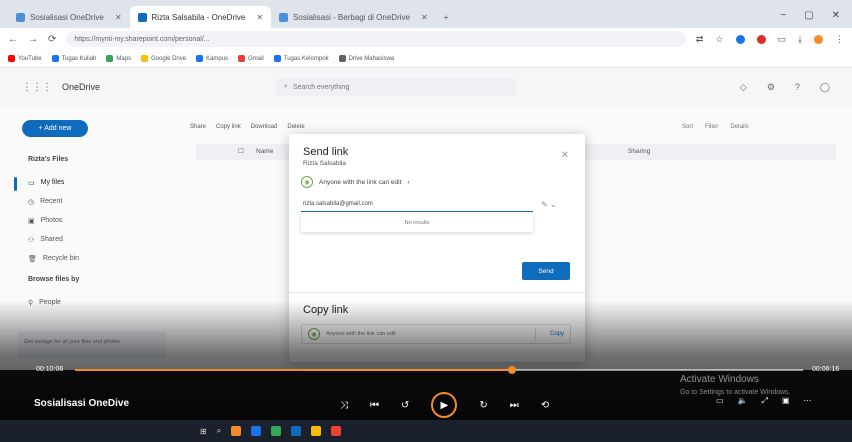 The image size is (852, 442). Describe the element at coordinates (374, 405) in the screenshot. I see `previous-icon: ⏮` at that location.